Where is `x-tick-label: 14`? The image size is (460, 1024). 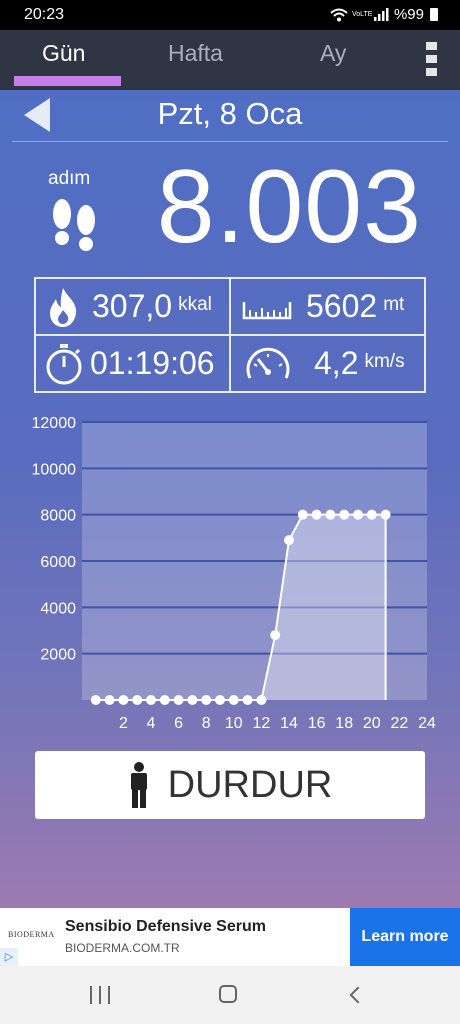
x-tick-label: 14 is located at coordinates (289, 723).